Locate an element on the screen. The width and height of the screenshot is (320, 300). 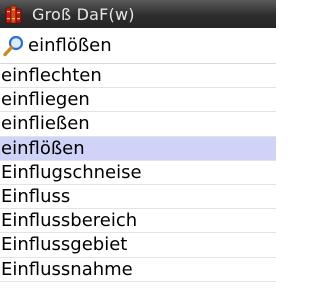
title-bar: Groß DaF(w) is located at coordinates (138, 14).